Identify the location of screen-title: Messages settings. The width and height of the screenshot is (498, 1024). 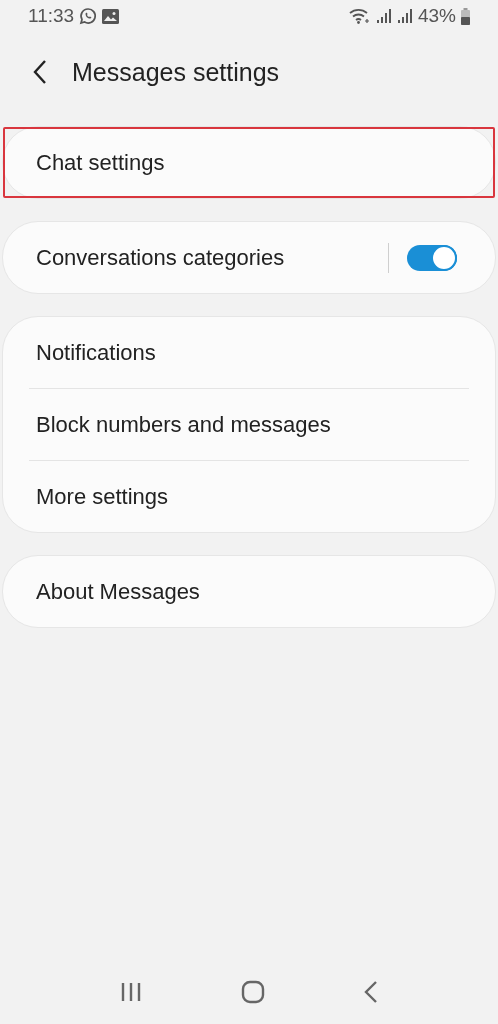
(176, 72).